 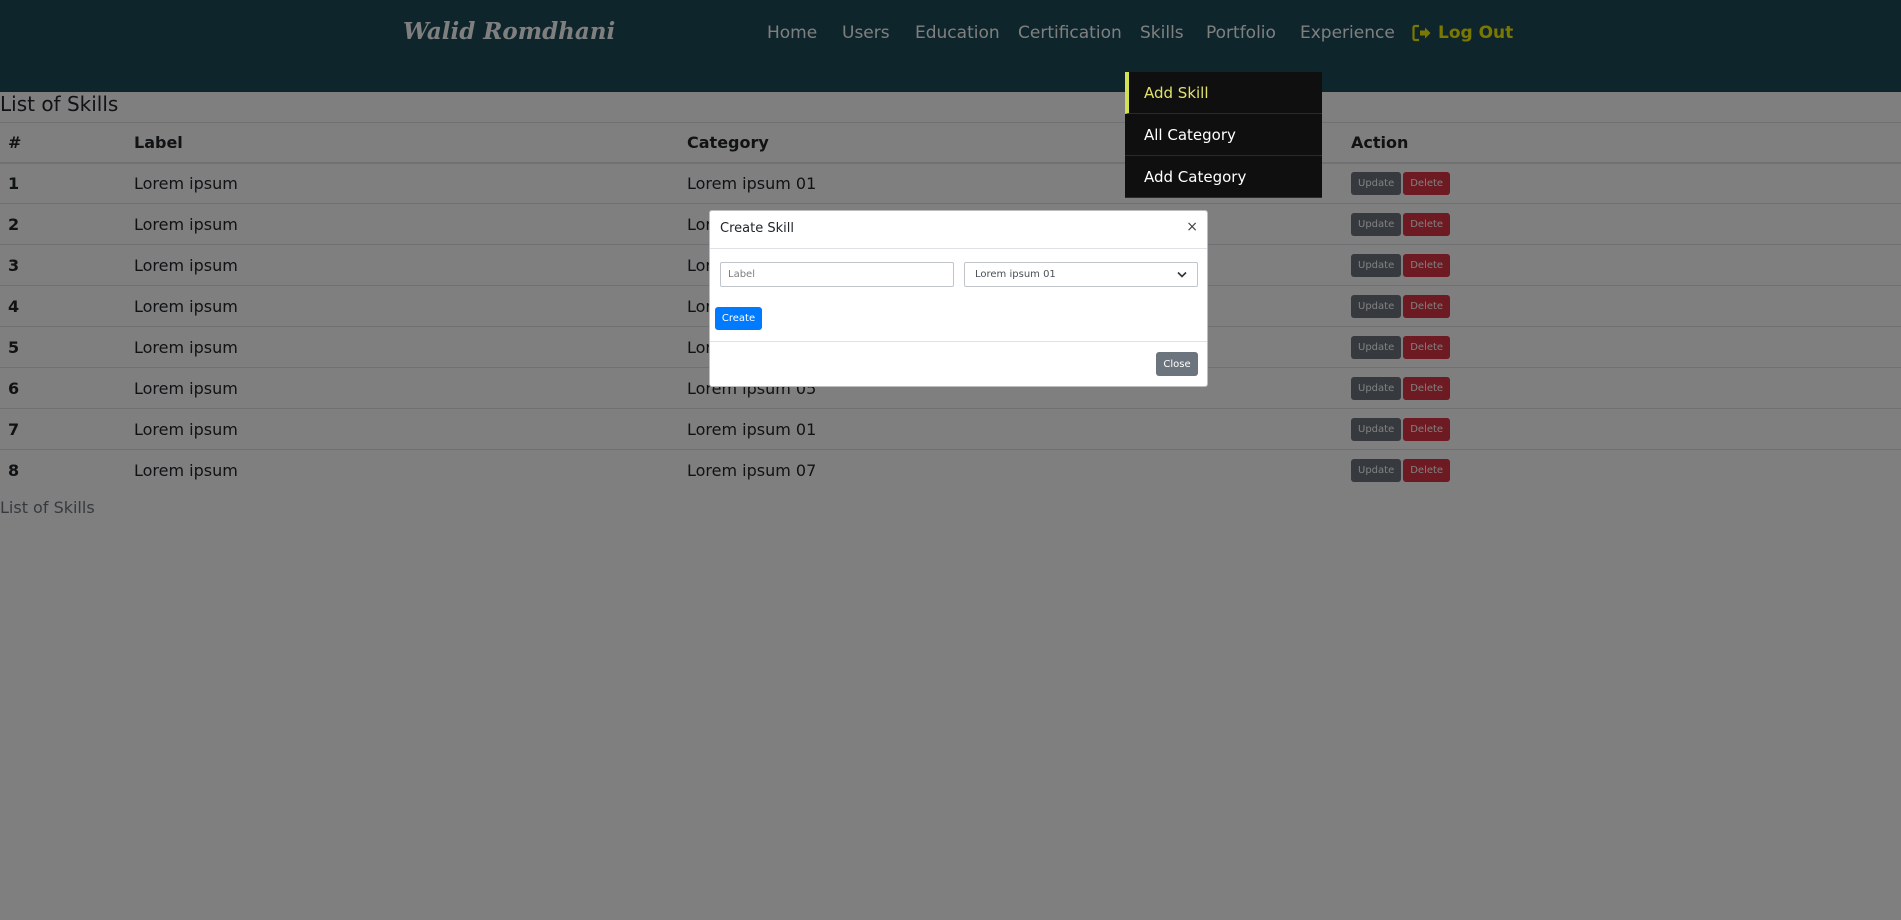 I want to click on category-select-value: Lorem ipsum 01, so click(x=1015, y=274).